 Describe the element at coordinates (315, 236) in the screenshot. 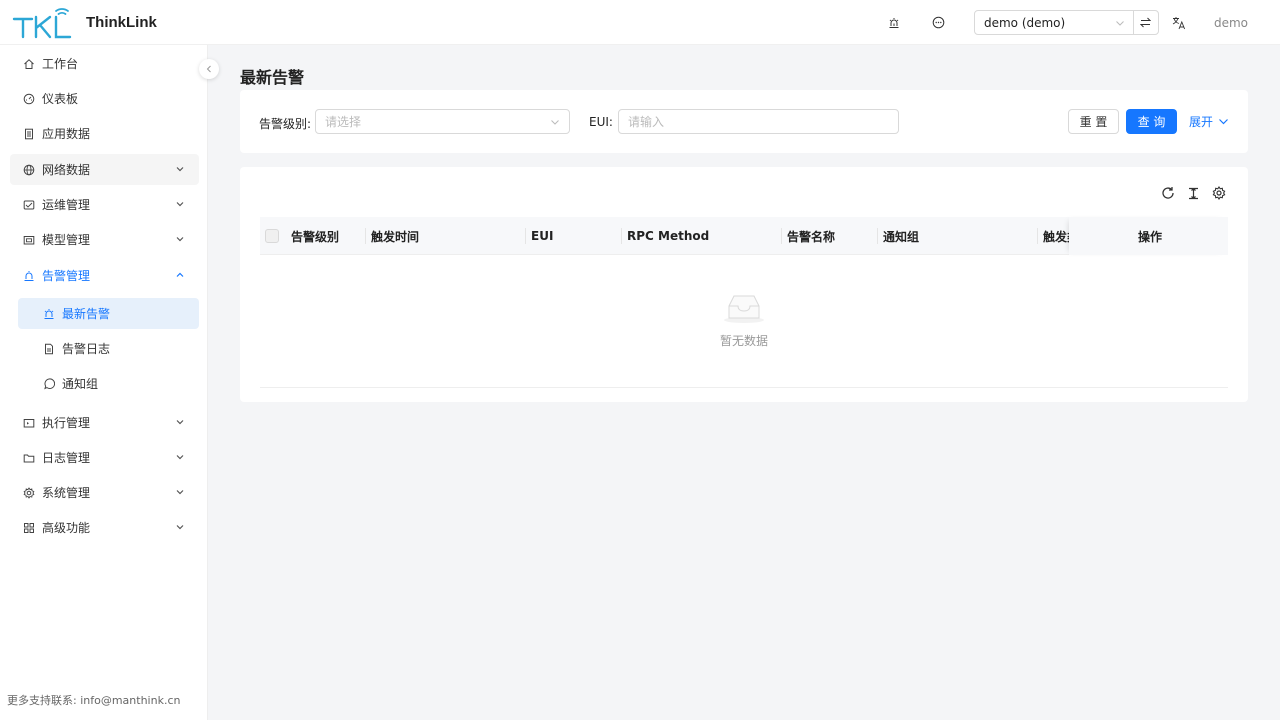

I see `column-header-level: 告警级别` at that location.